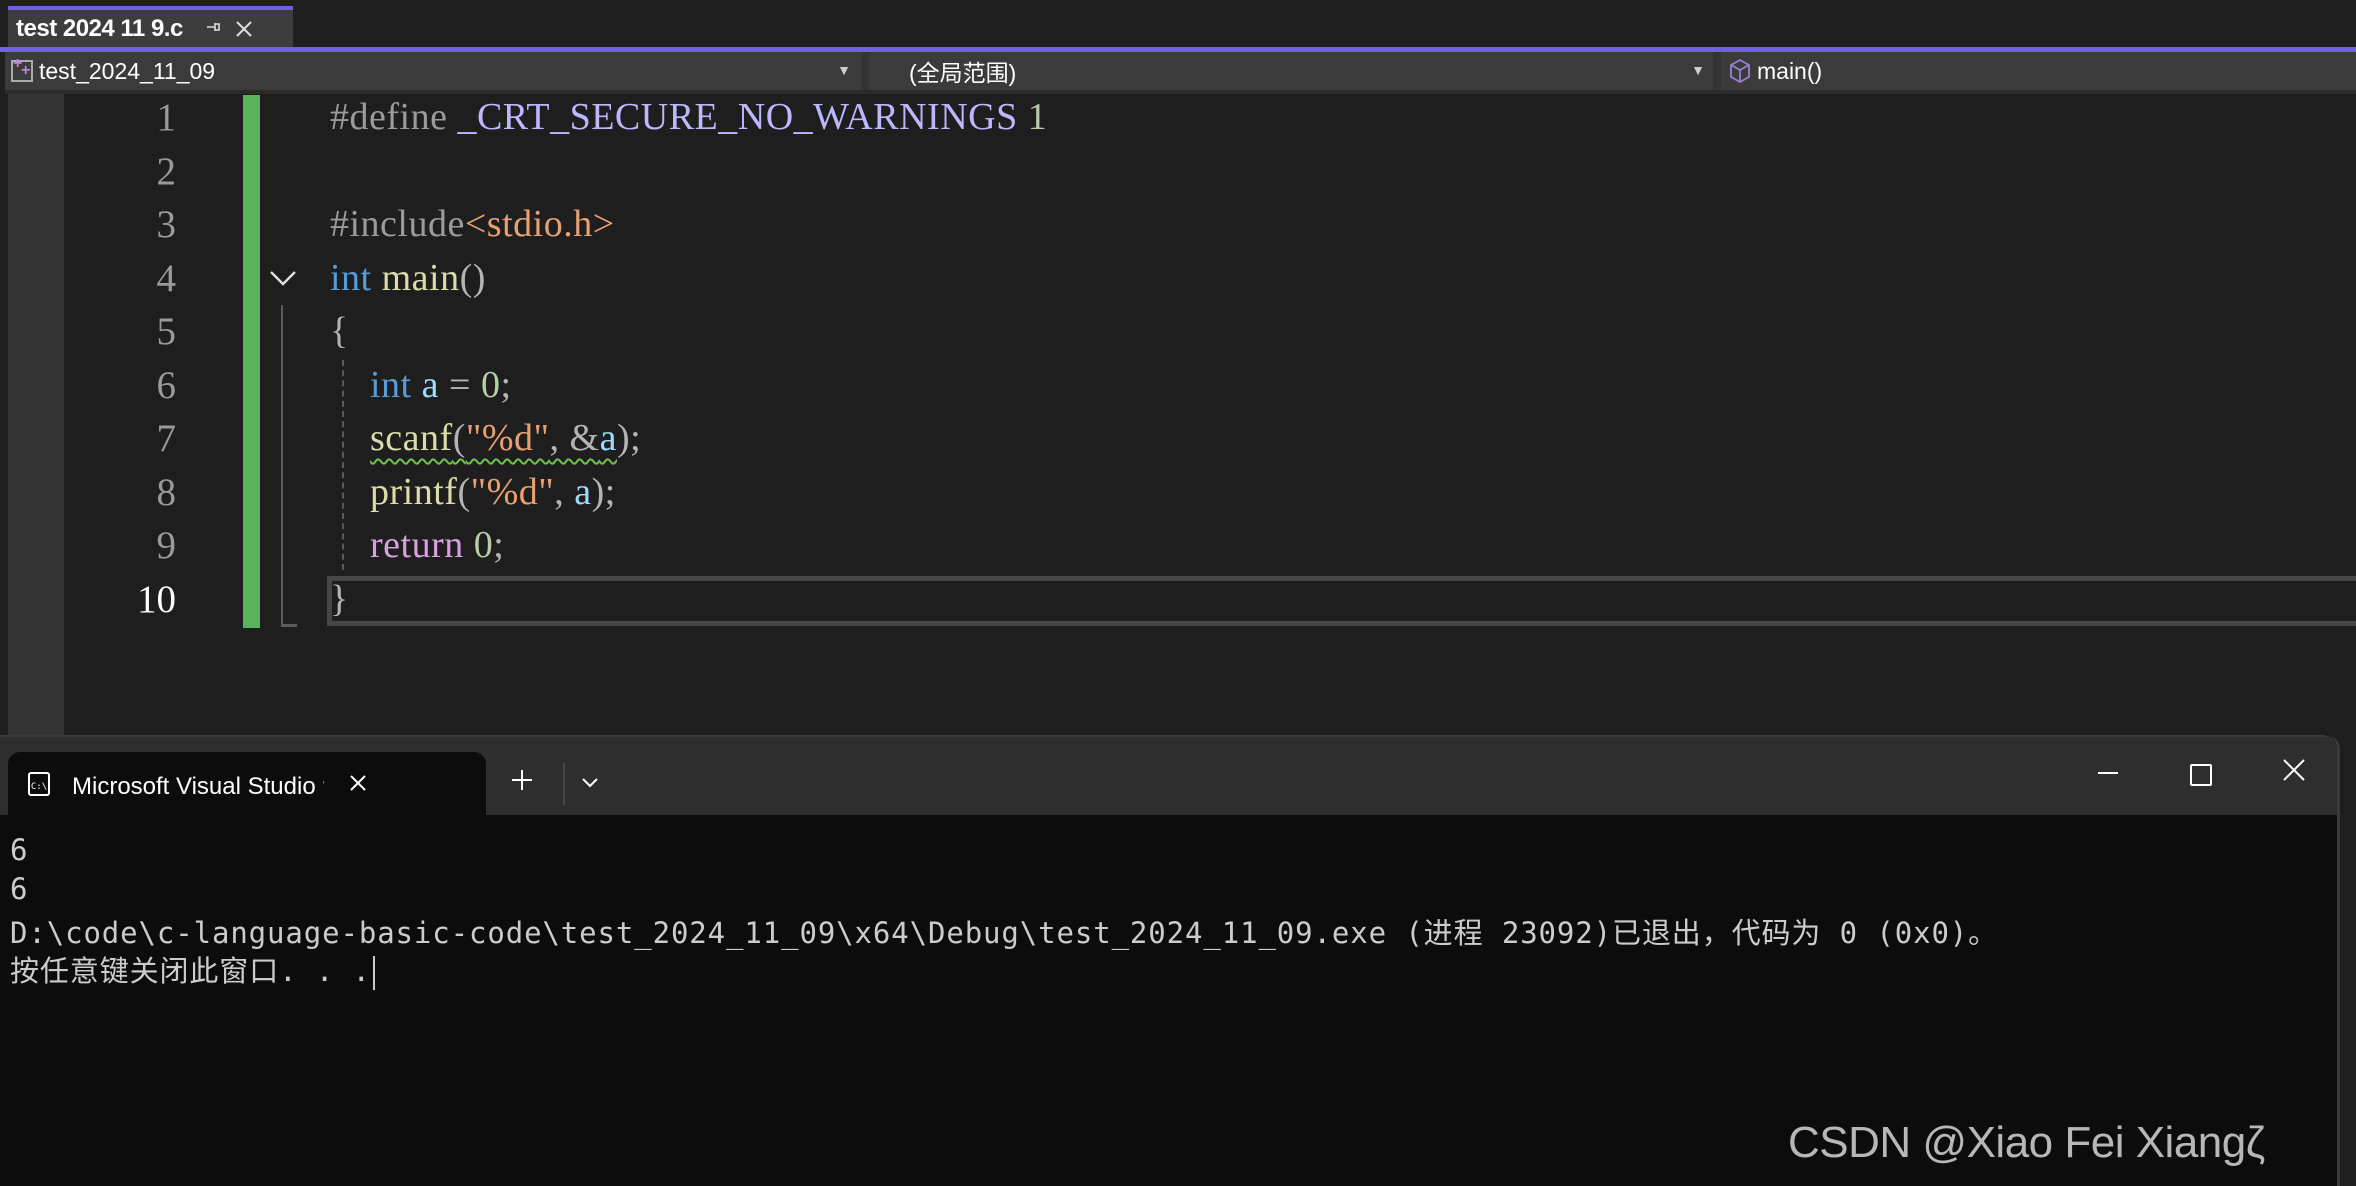  Describe the element at coordinates (343, 465) in the screenshot. I see `indent-guide` at that location.